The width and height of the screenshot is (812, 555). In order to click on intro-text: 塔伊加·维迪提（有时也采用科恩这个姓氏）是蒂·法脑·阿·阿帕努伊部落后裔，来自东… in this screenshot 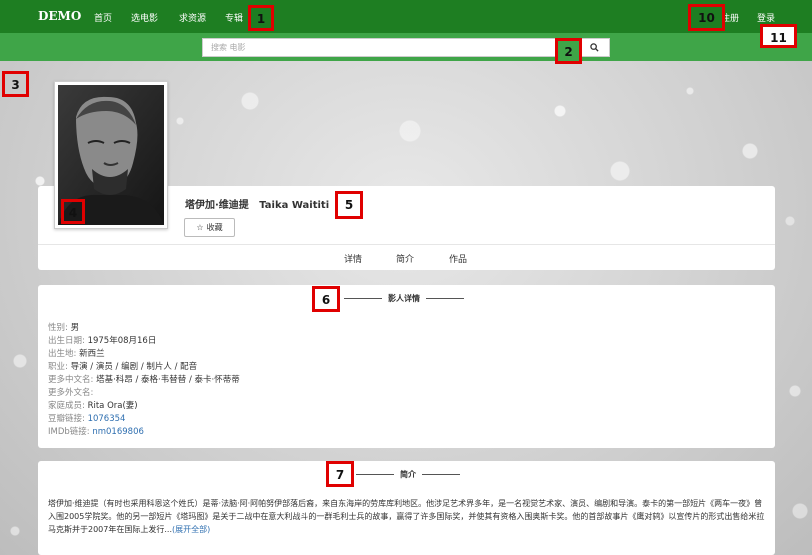, I will do `click(407, 516)`.